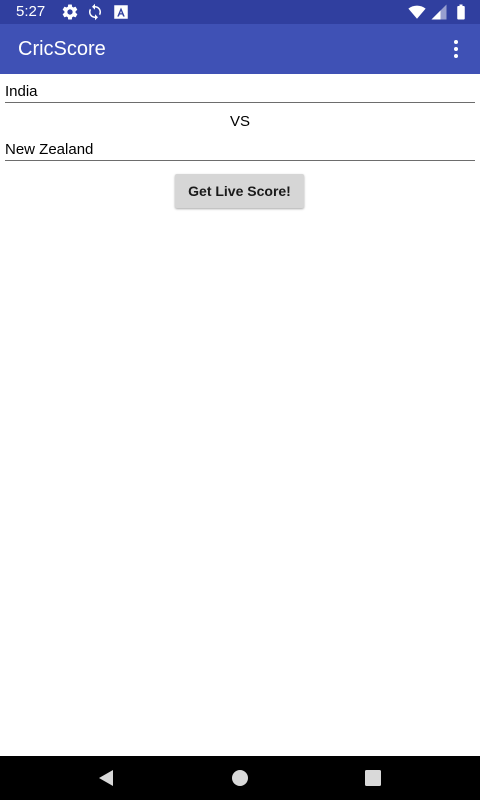 This screenshot has width=480, height=800. What do you see at coordinates (21, 91) in the screenshot?
I see `team1-value: India` at bounding box center [21, 91].